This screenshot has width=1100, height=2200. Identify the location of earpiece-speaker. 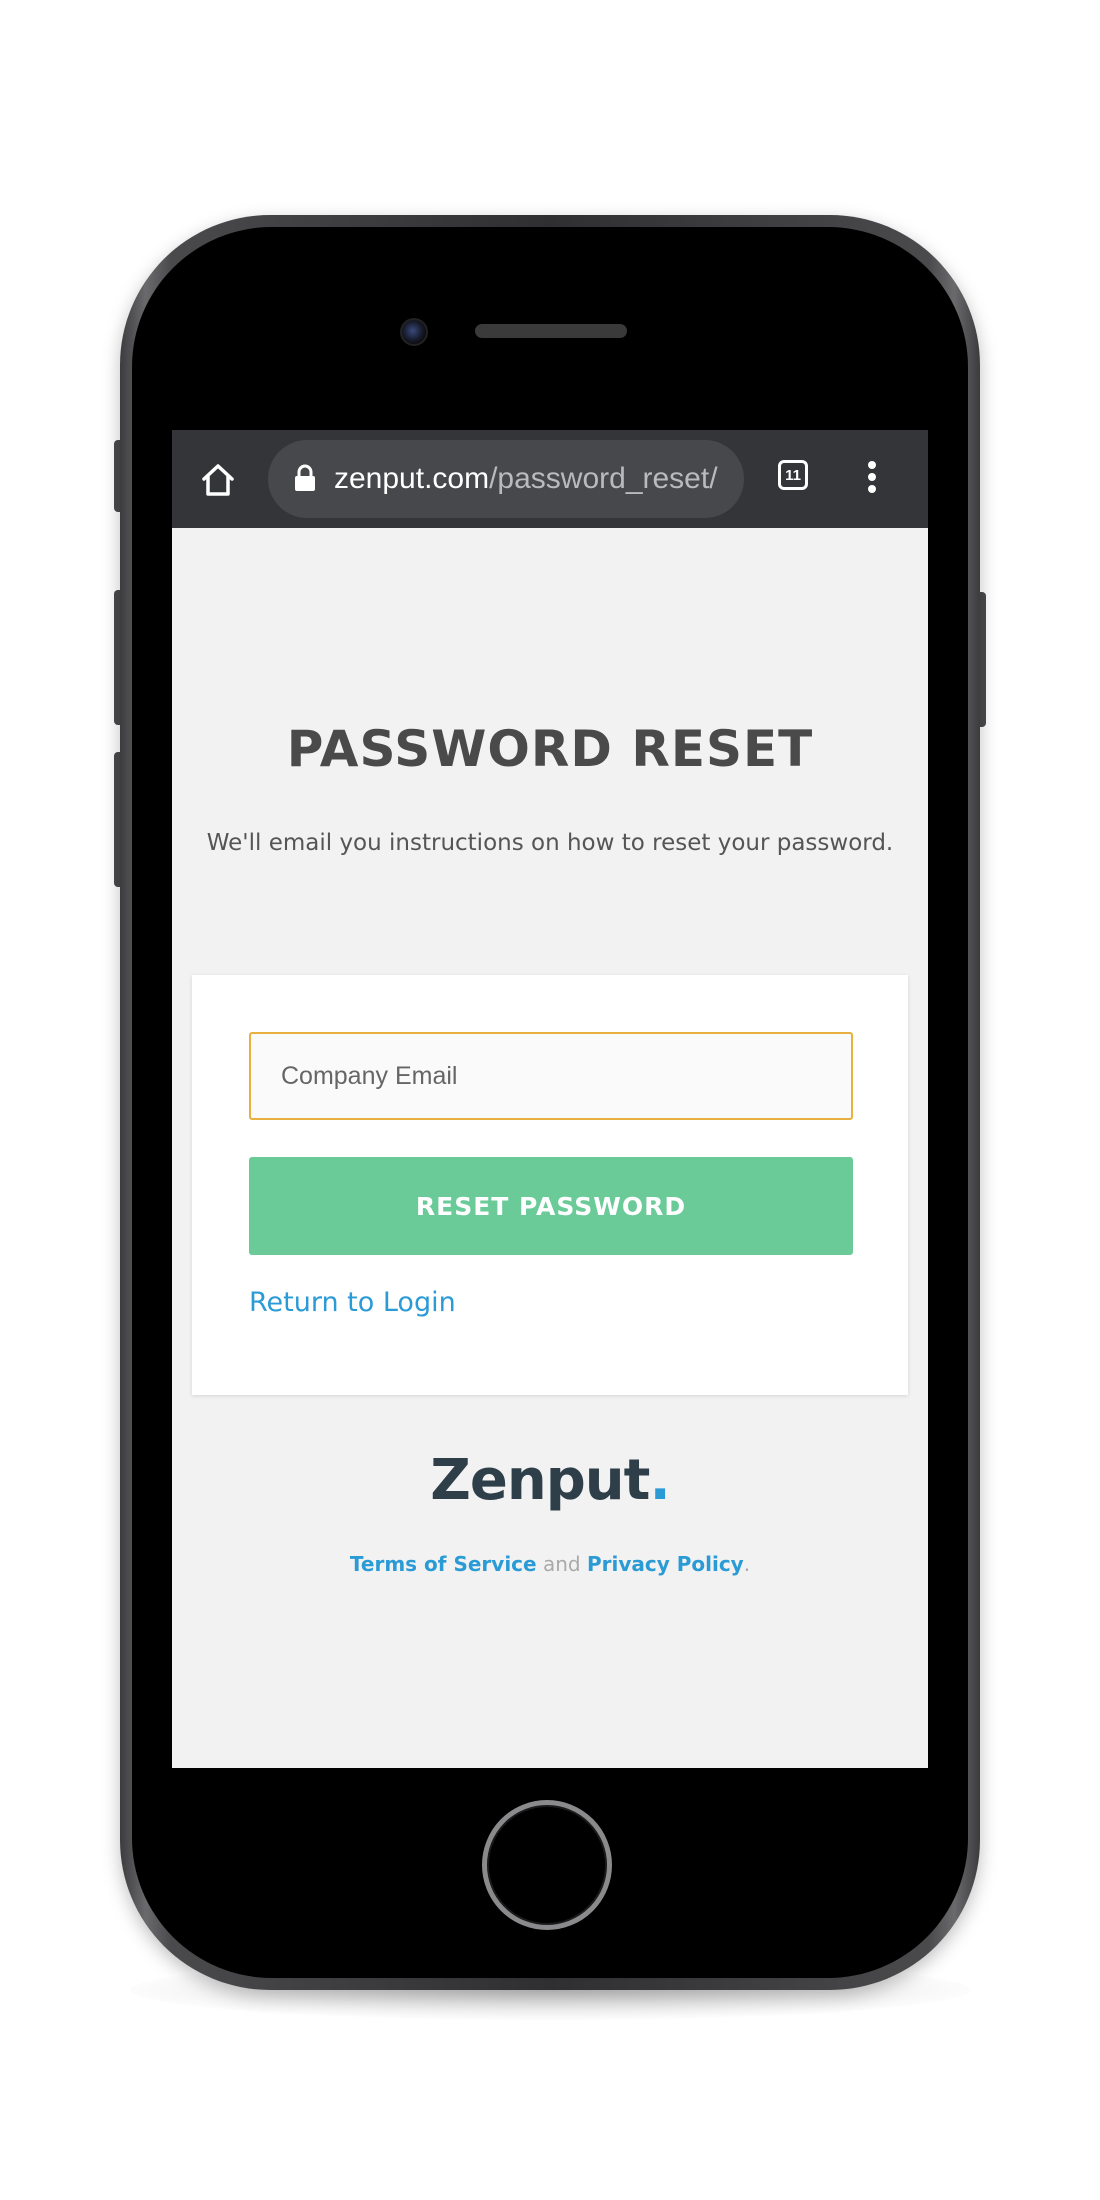
(551, 331).